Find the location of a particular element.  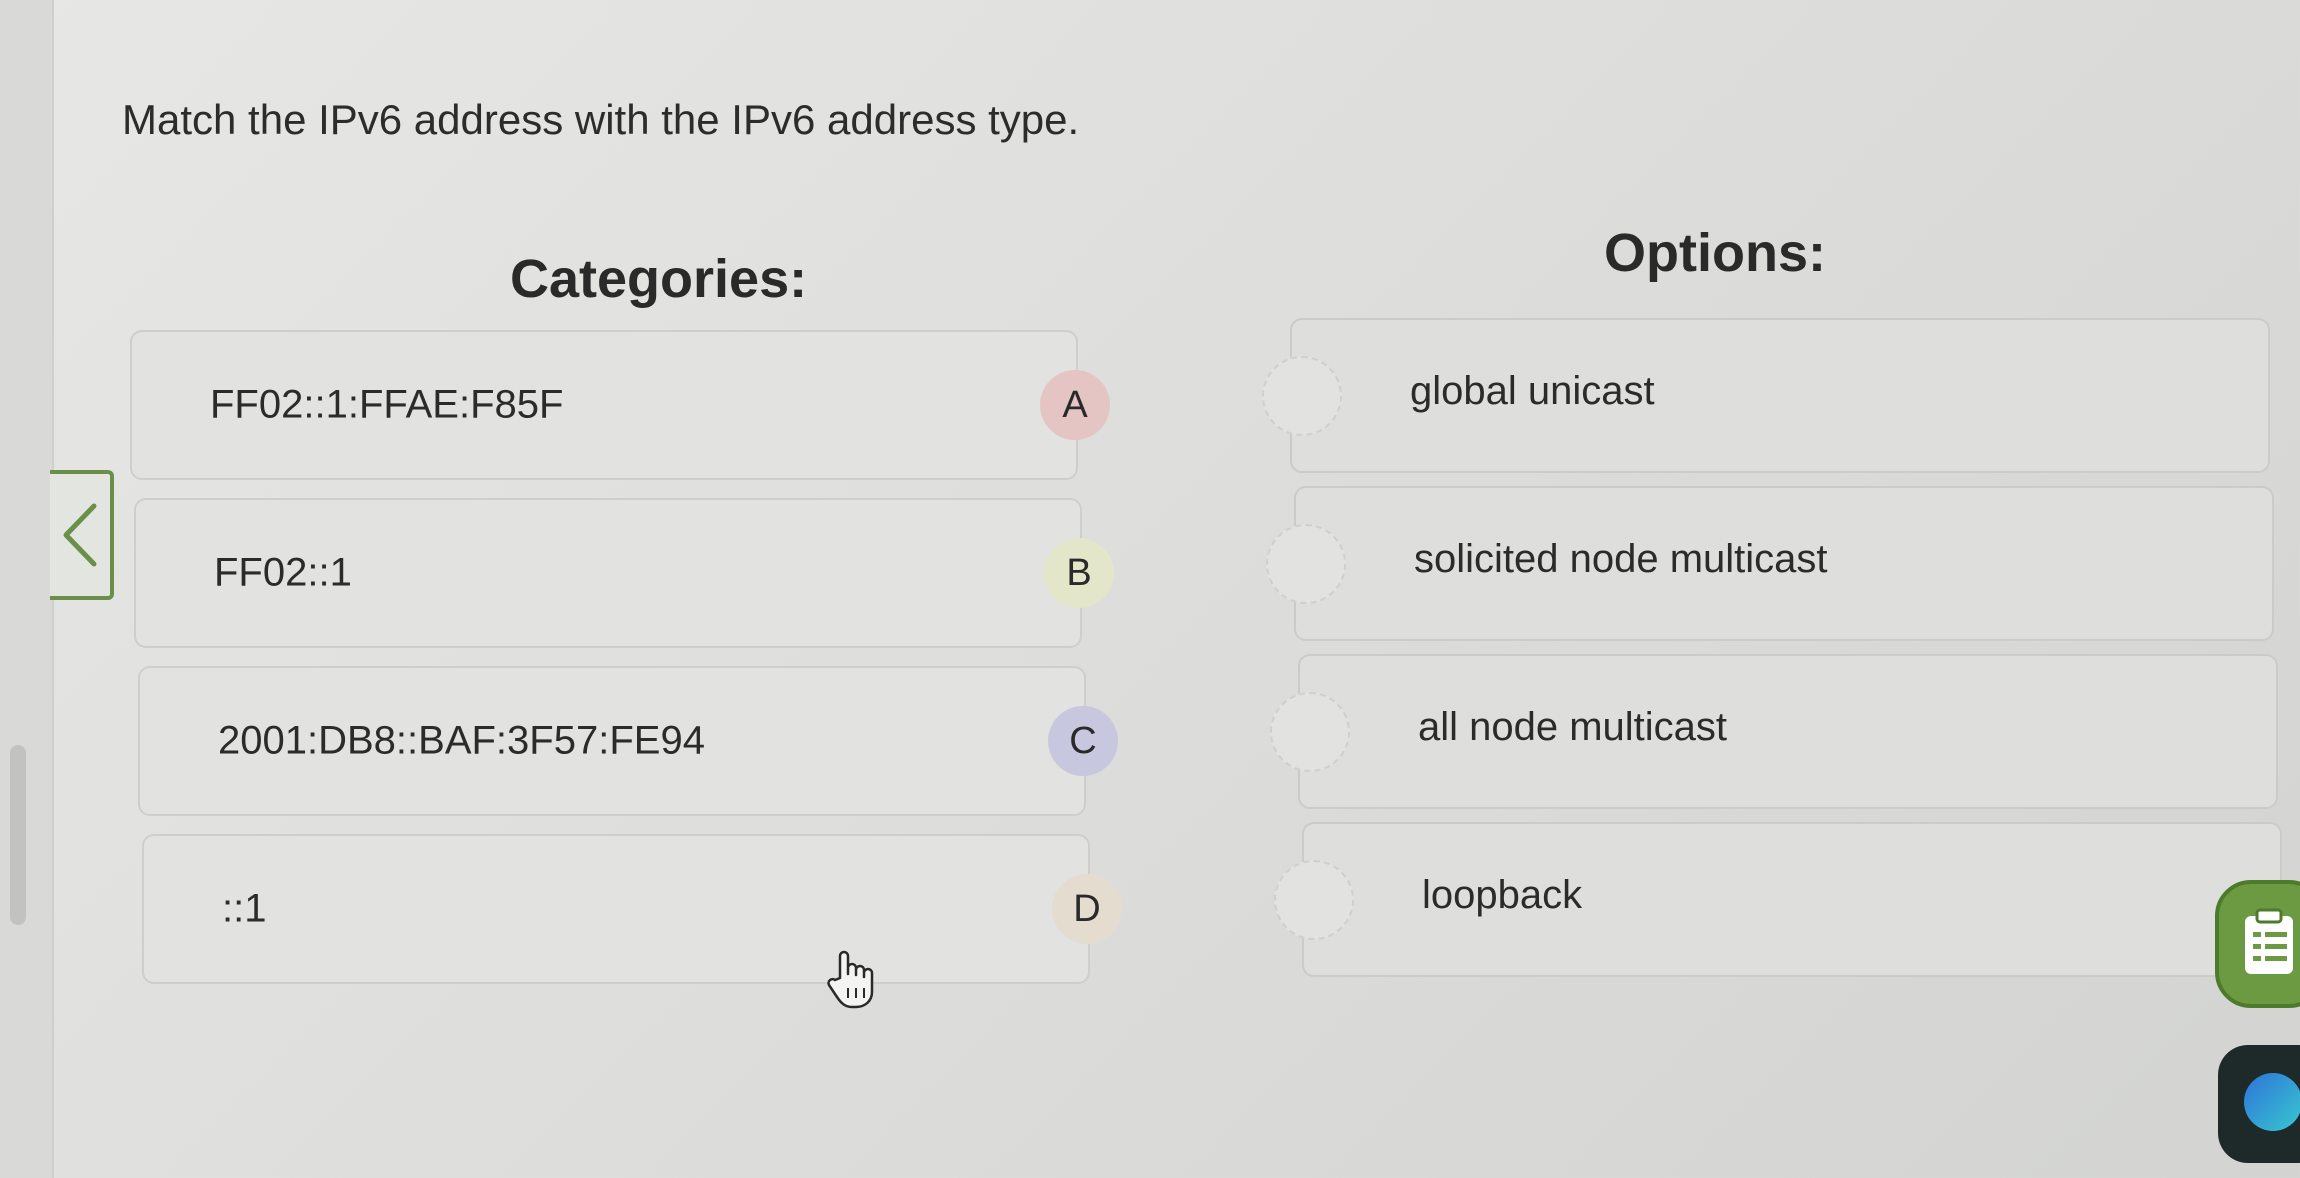

left-panel-edge is located at coordinates (27, 589).